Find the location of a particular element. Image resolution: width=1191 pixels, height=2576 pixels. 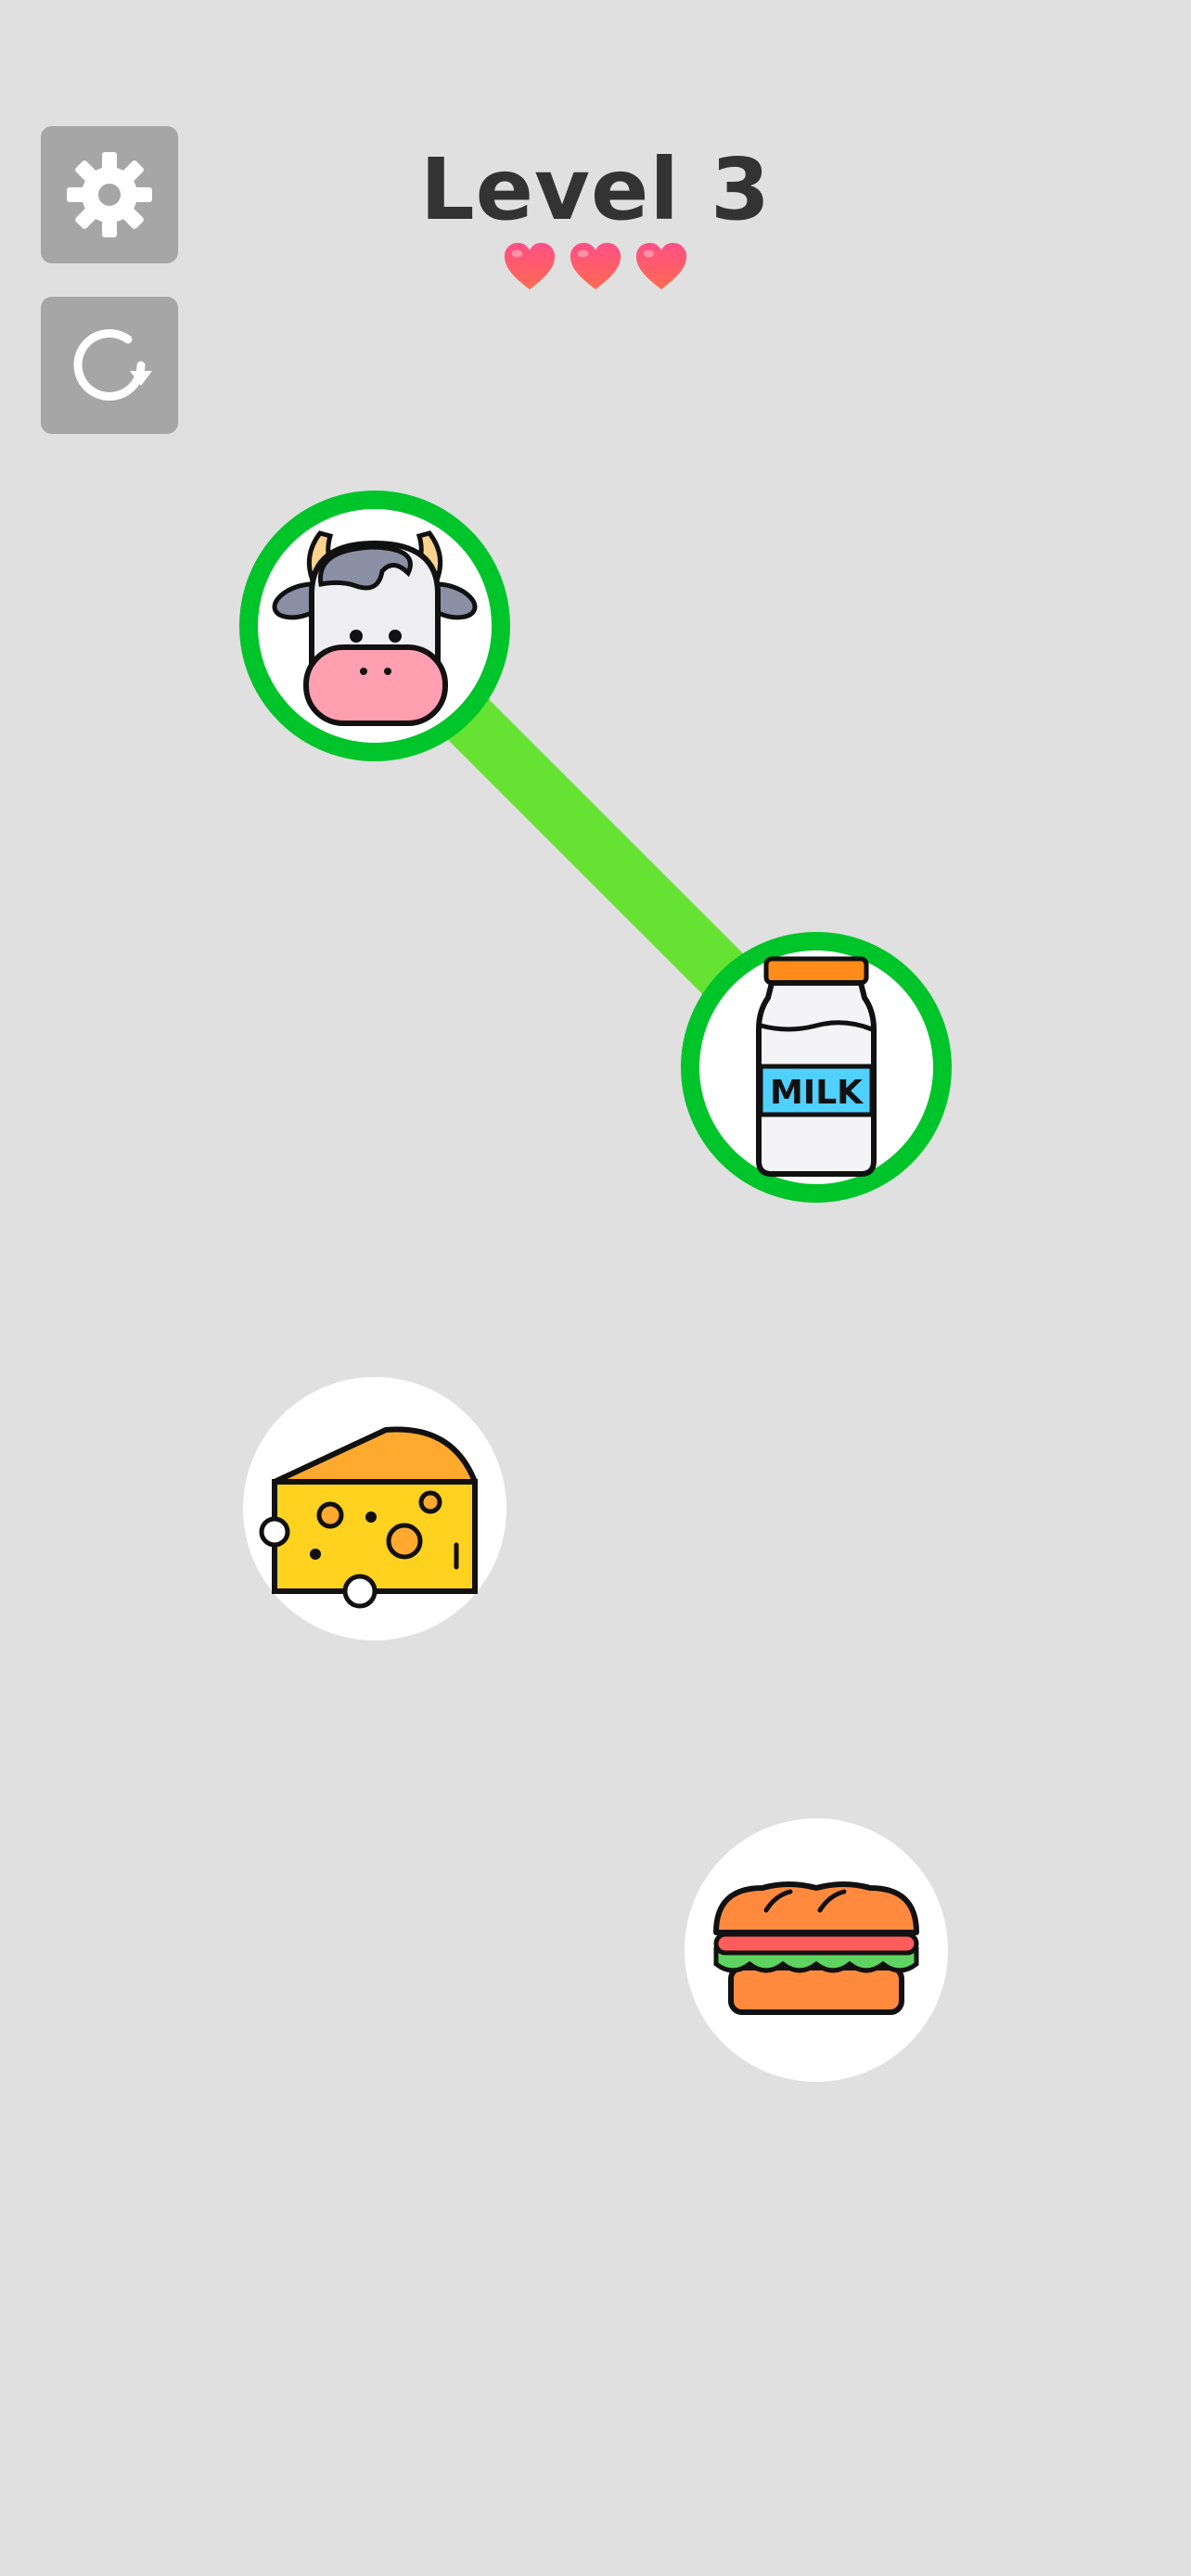

milk-bottle-icon: MILK is located at coordinates (816, 1066).